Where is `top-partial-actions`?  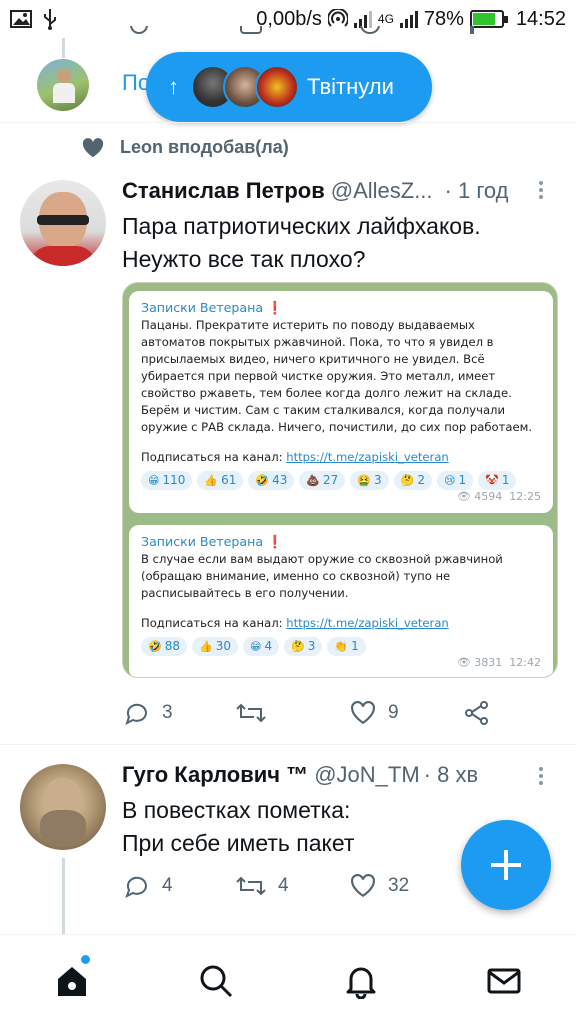 top-partial-actions is located at coordinates (310, 33).